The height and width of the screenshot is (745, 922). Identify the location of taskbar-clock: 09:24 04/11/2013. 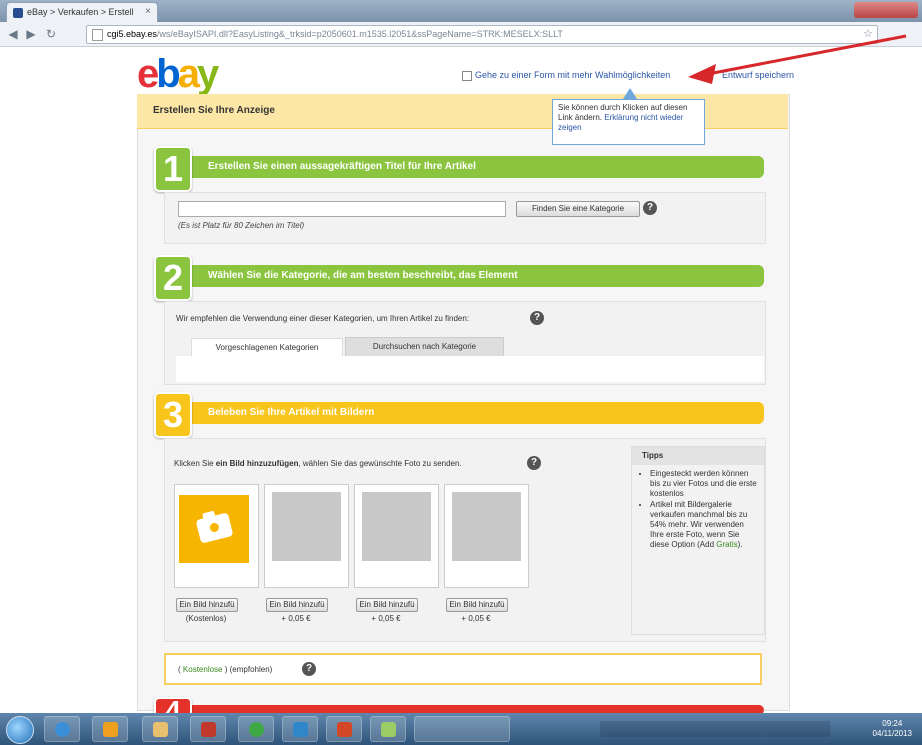
(892, 729).